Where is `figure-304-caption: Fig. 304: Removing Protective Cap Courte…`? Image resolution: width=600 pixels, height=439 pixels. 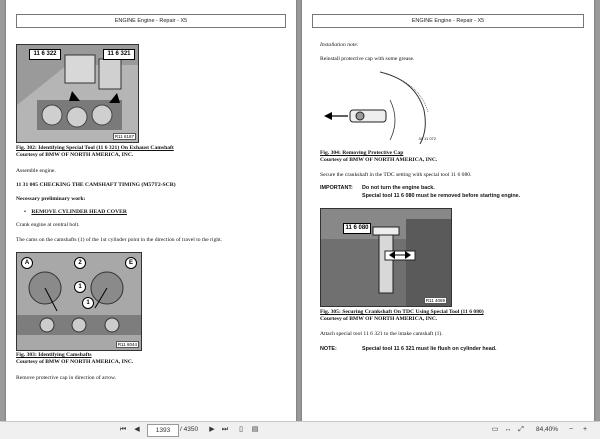 figure-304-caption: Fig. 304: Removing Protective Cap Courte… is located at coordinates (379, 156).